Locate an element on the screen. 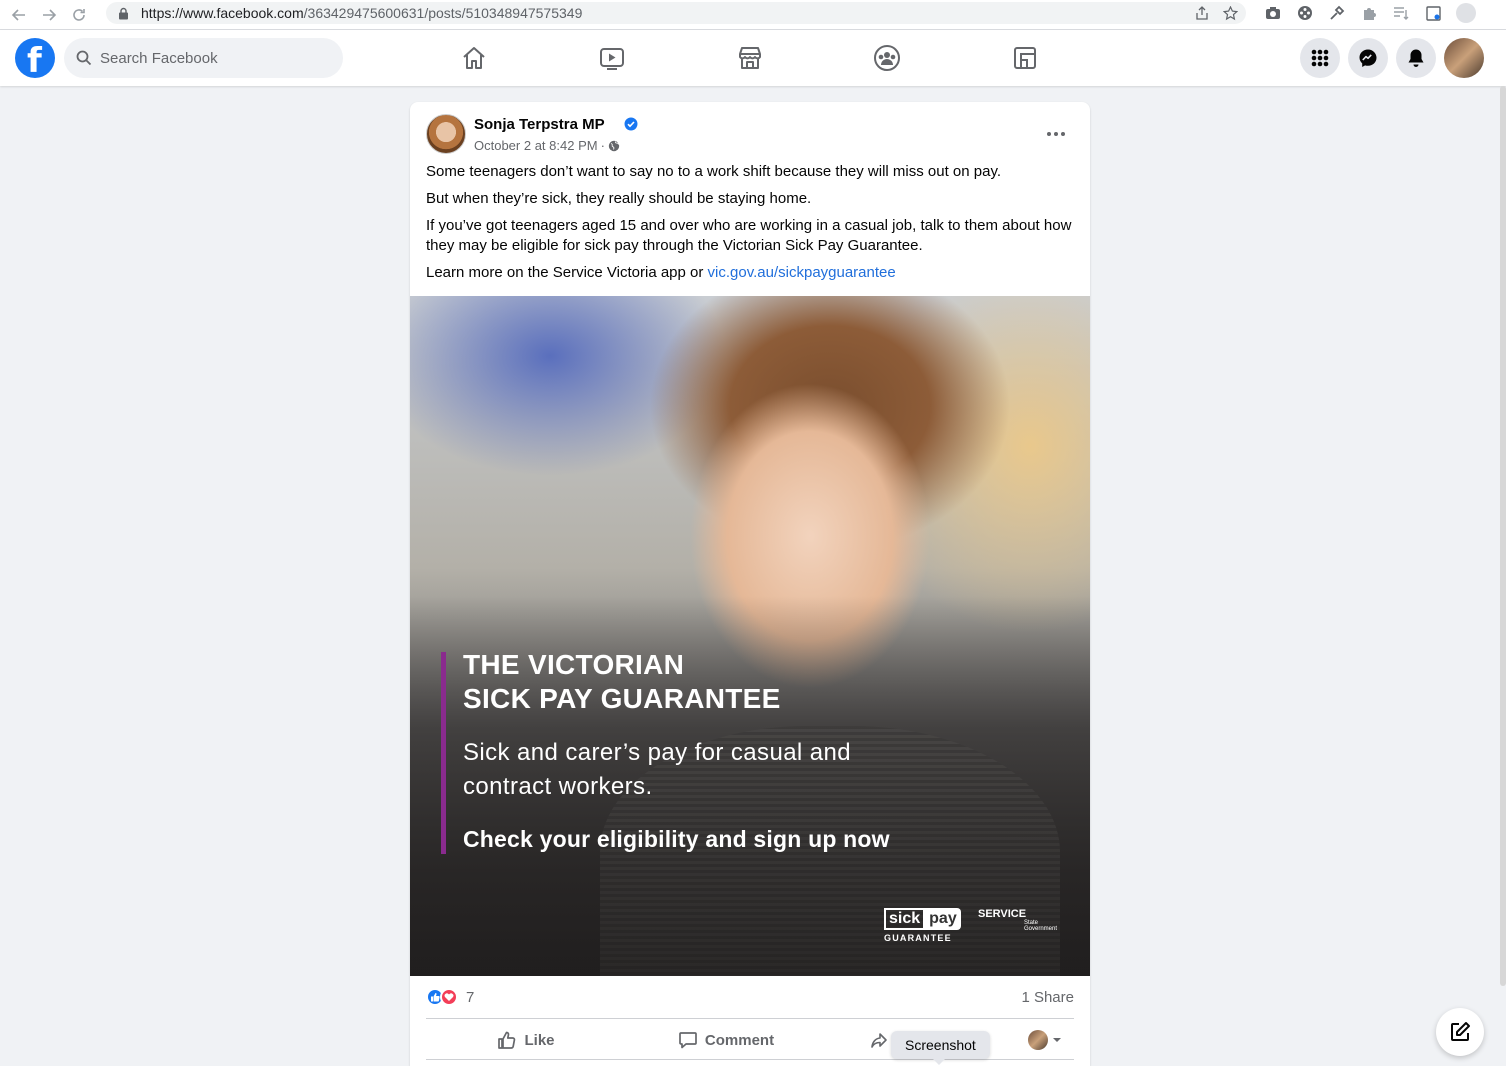 This screenshot has width=1506, height=1066. lock-icon is located at coordinates (126, 13).